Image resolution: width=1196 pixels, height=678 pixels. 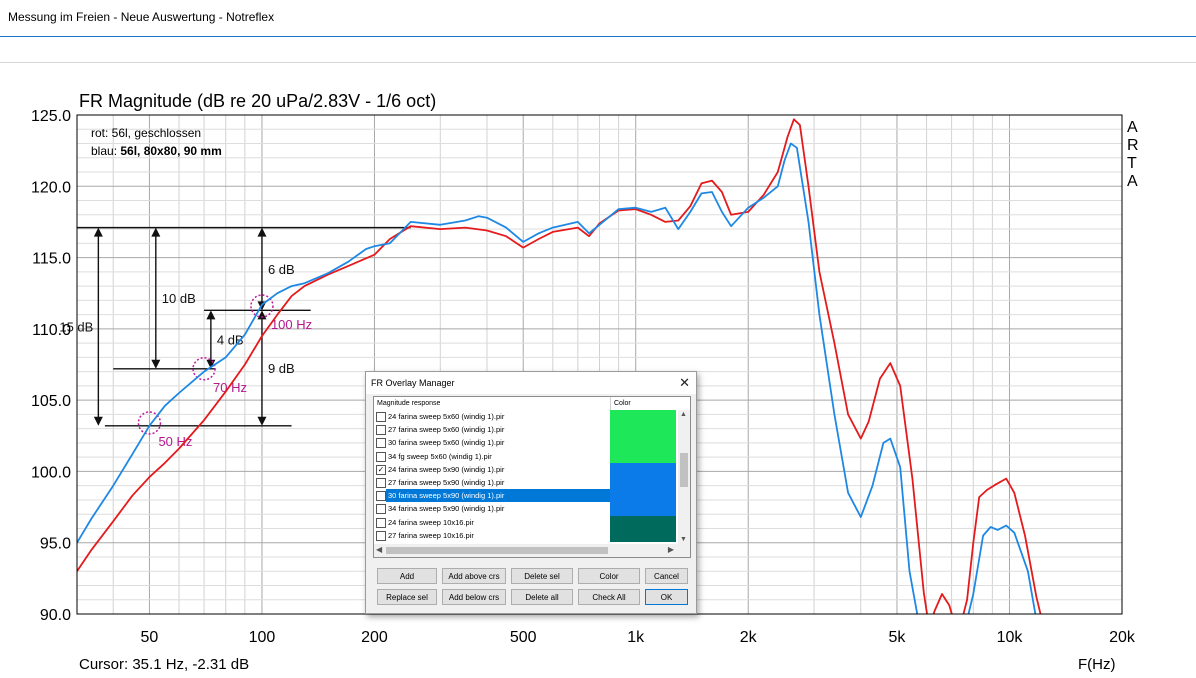 I want to click on annotation-layer: 15 dB10 dB4 dB6 dB9 dB50 Hz70 Hz100 Hz, so click(x=235, y=337).